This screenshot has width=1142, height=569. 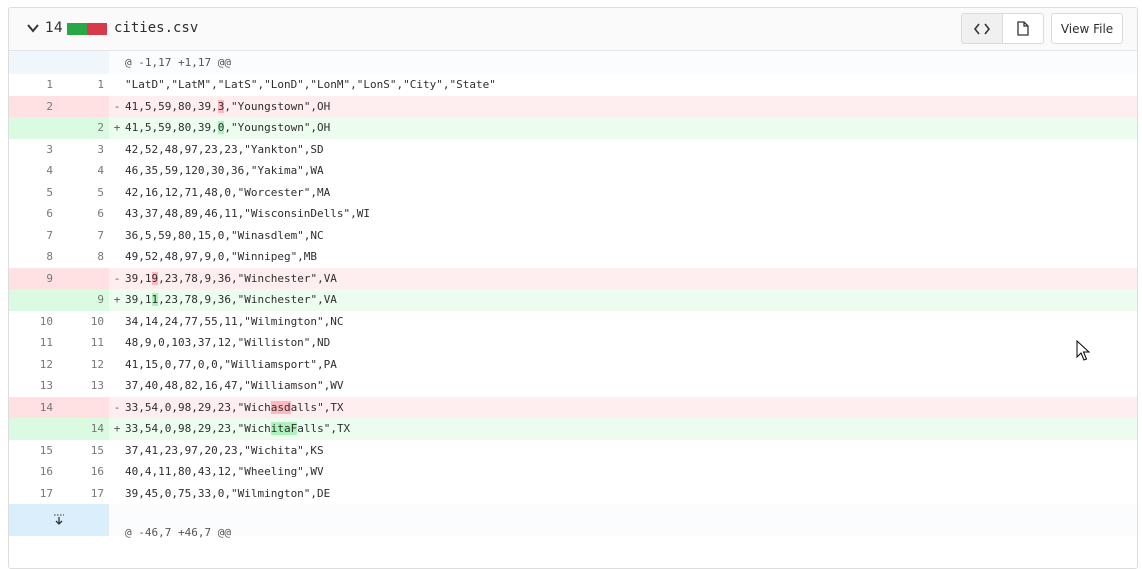 What do you see at coordinates (573, 171) in the screenshot?
I see `context-line: 4 4 46,35,59,120,30,36,"Yakima",WA` at bounding box center [573, 171].